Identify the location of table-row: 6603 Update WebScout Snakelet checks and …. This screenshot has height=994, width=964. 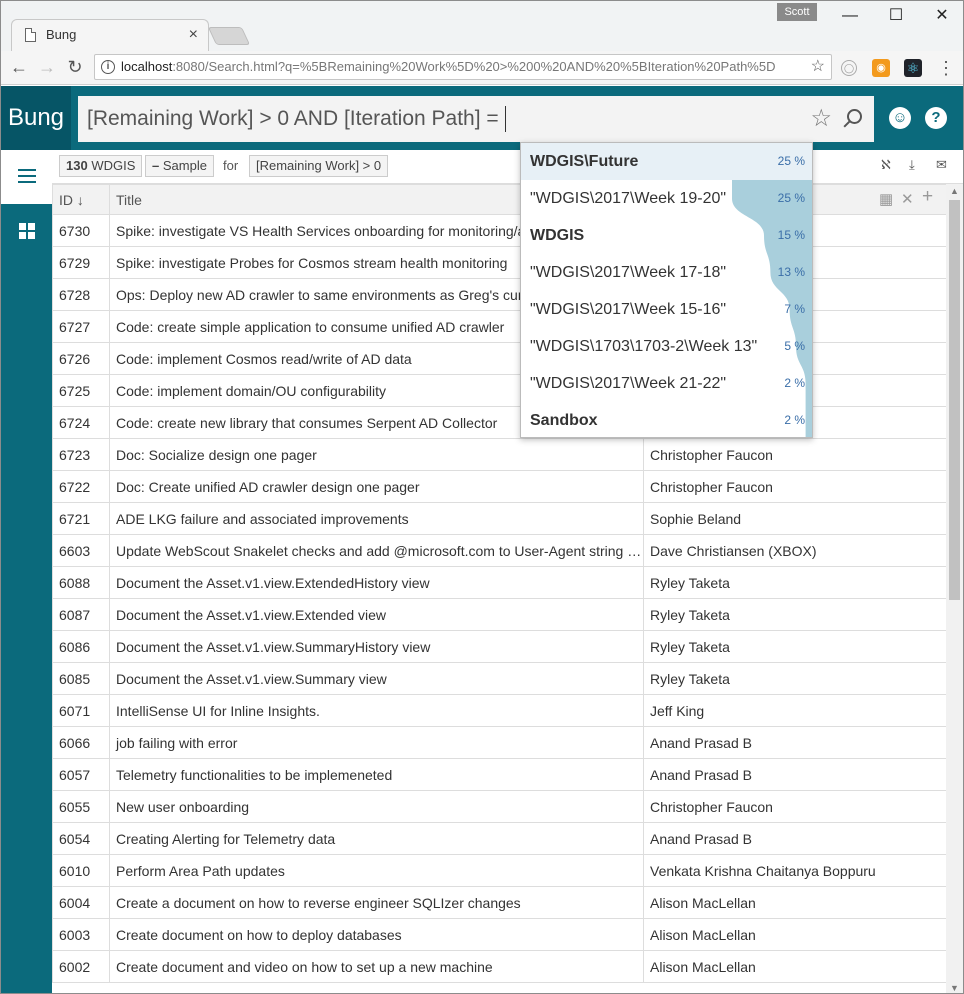
(499, 550).